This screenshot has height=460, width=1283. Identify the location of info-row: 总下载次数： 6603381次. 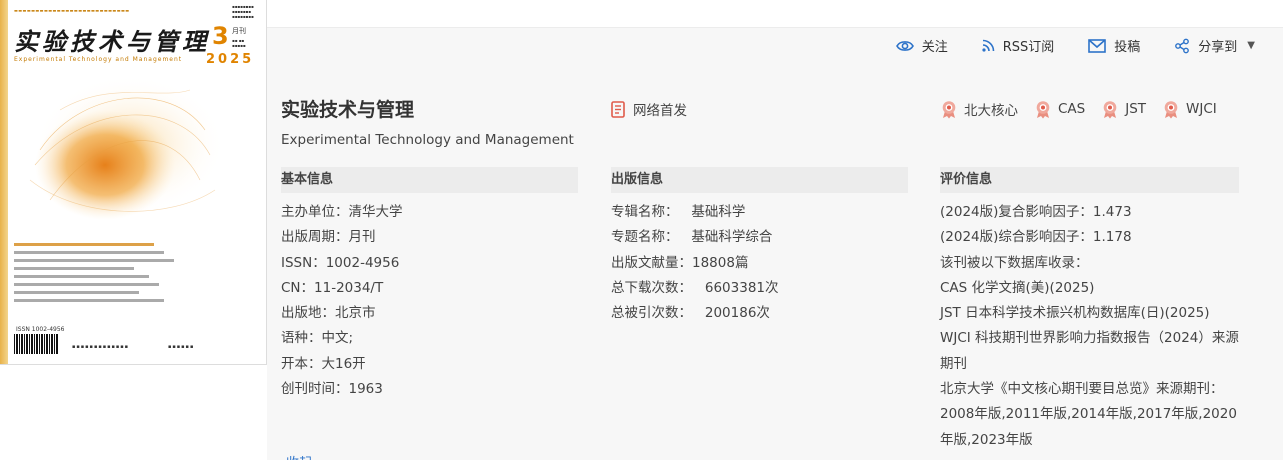
(695, 287).